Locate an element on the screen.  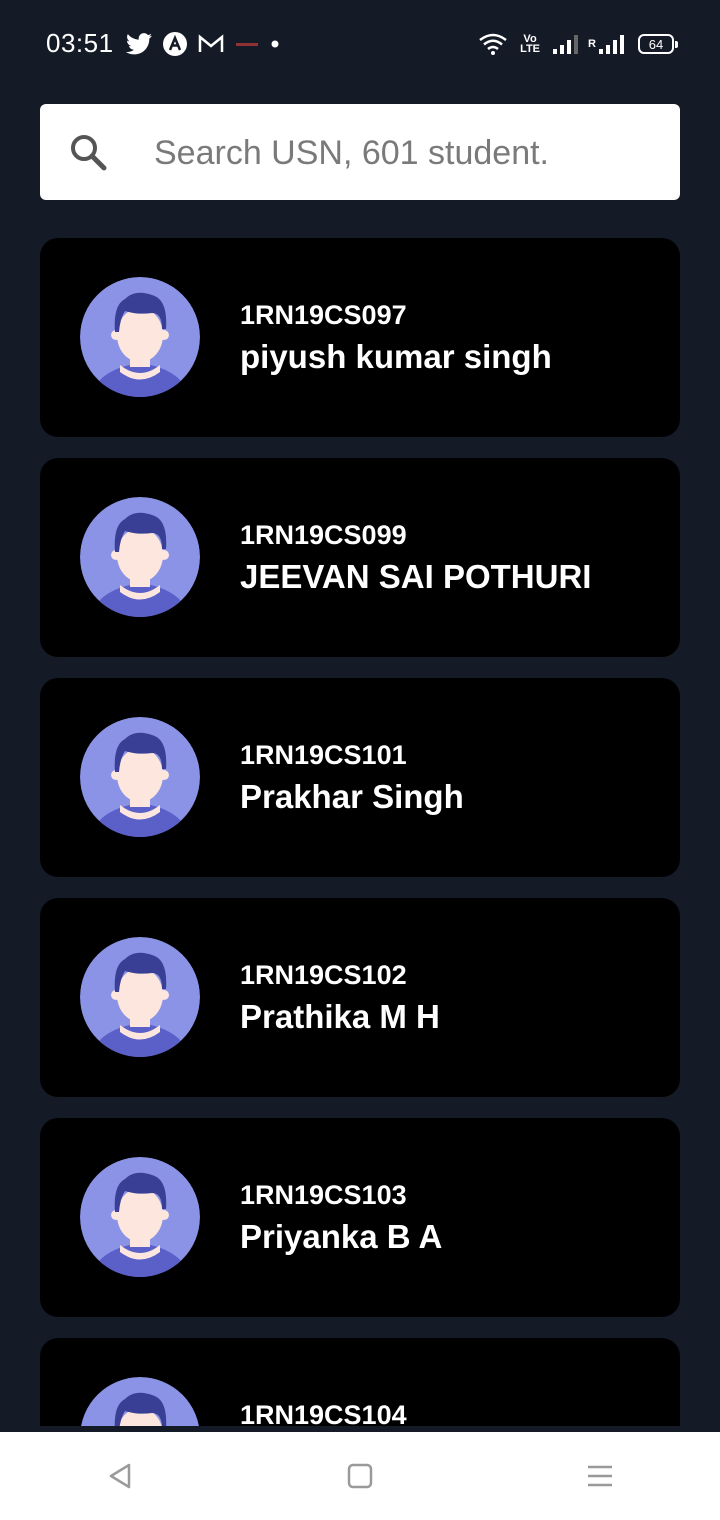
student-card: 1RN19CS104 is located at coordinates (360, 1382).